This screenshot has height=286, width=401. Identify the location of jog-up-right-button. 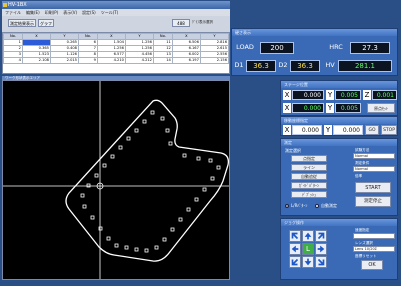
(321, 236).